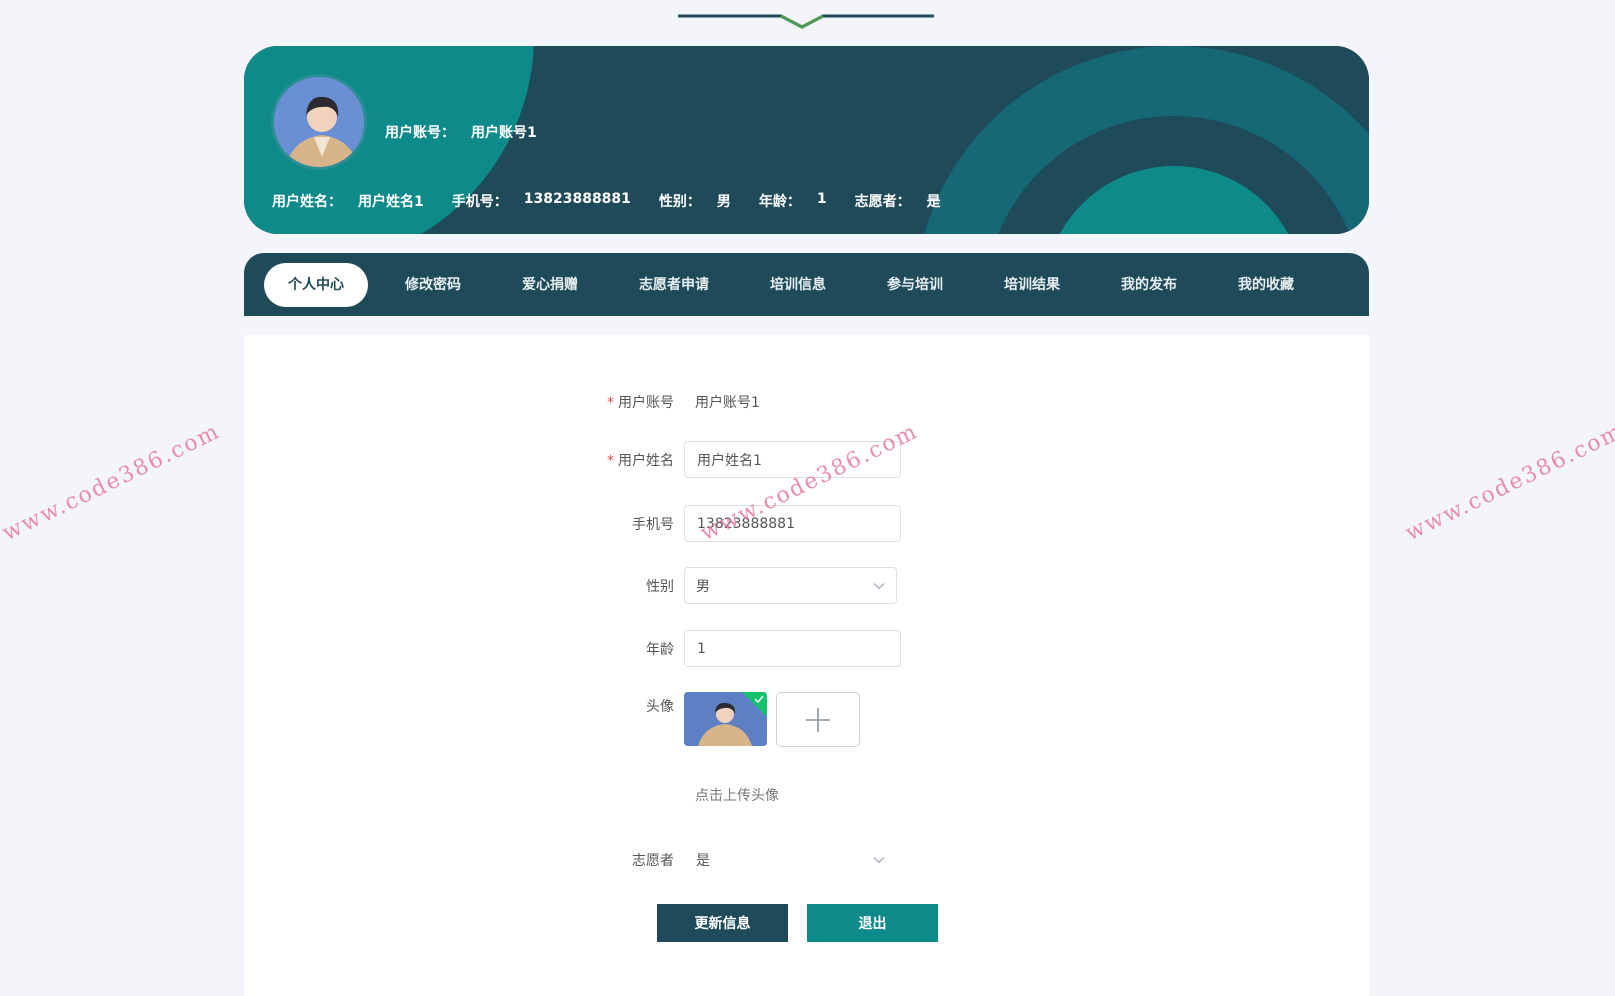  Describe the element at coordinates (727, 403) in the screenshot. I see `account-value: 用户账号1` at that location.